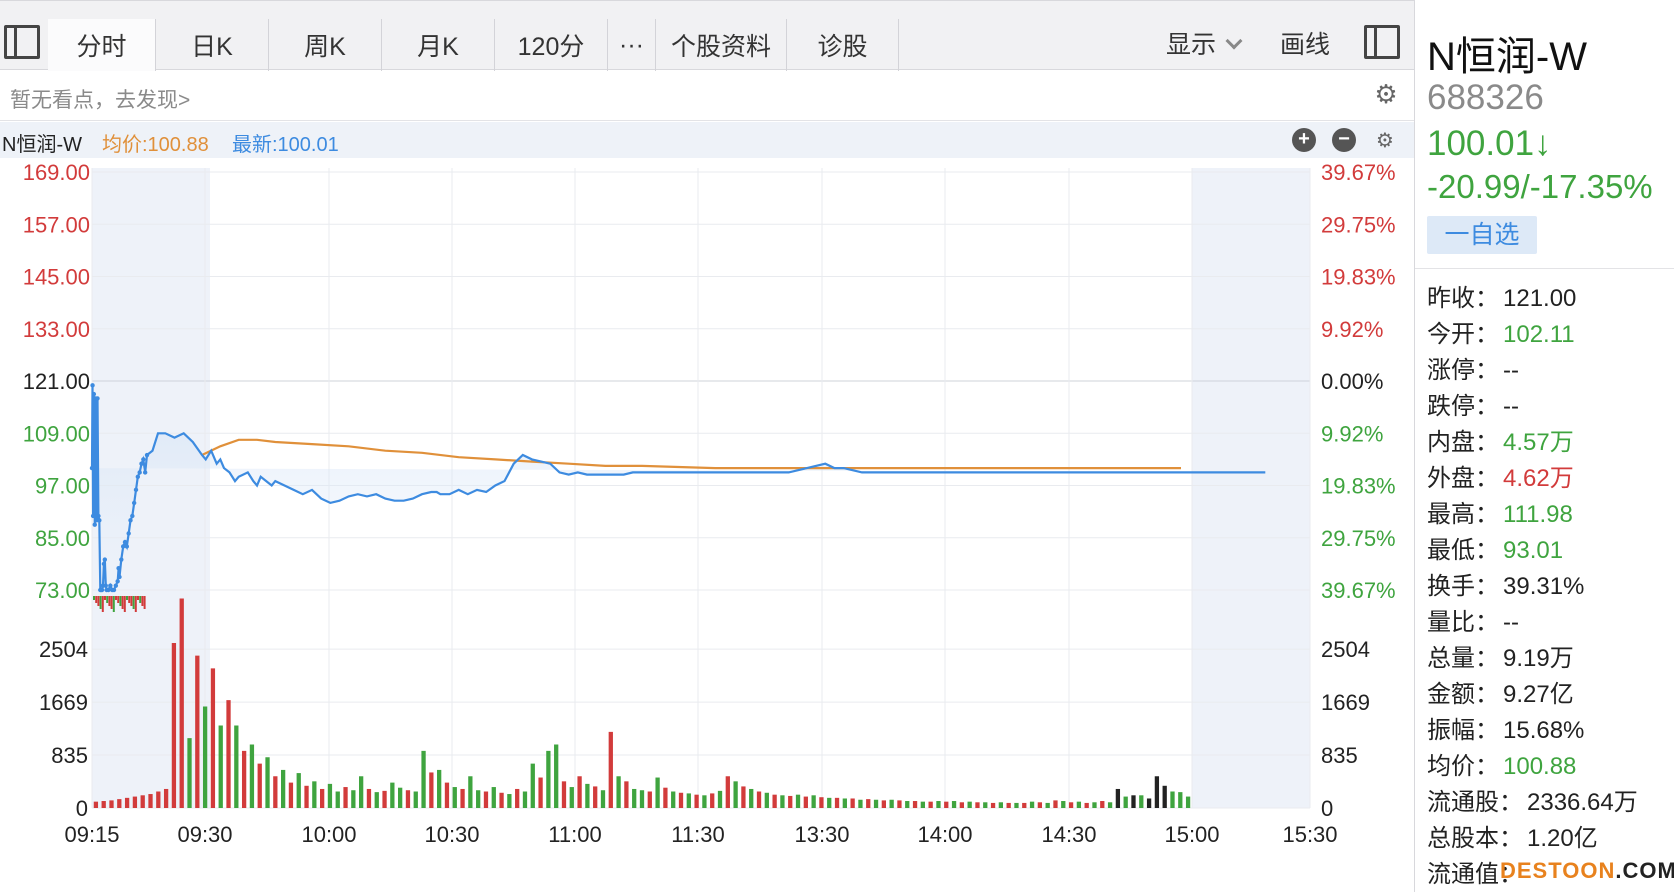  Describe the element at coordinates (1489, 143) in the screenshot. I see `current-price: 100.01↓` at that location.